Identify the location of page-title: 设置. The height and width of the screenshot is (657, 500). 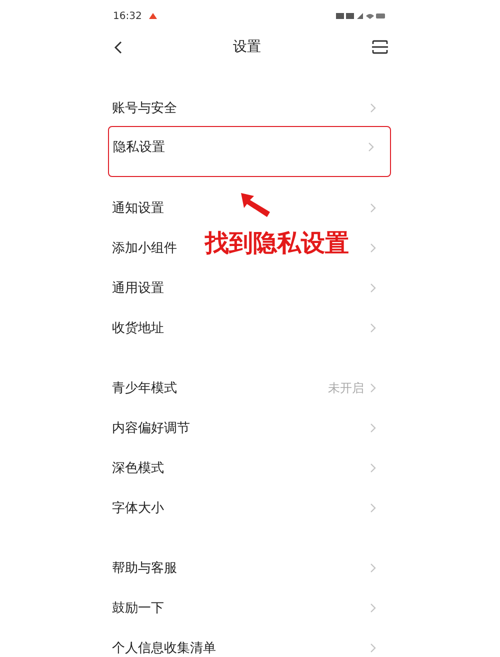
(247, 47).